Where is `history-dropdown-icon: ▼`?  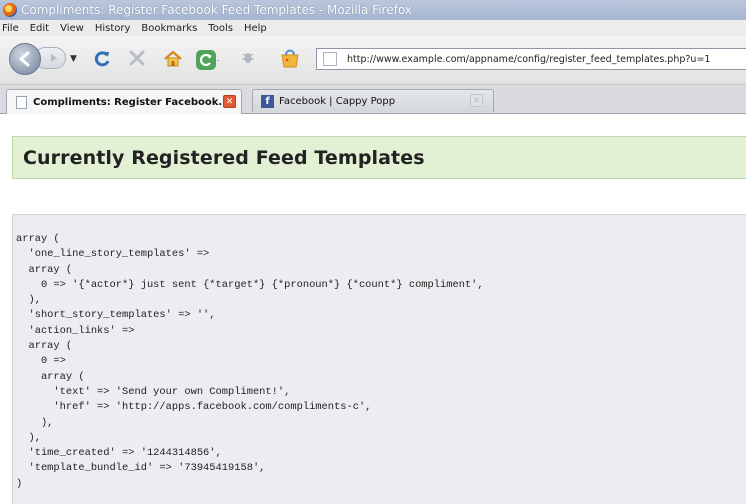
history-dropdown-icon: ▼ is located at coordinates (73, 59).